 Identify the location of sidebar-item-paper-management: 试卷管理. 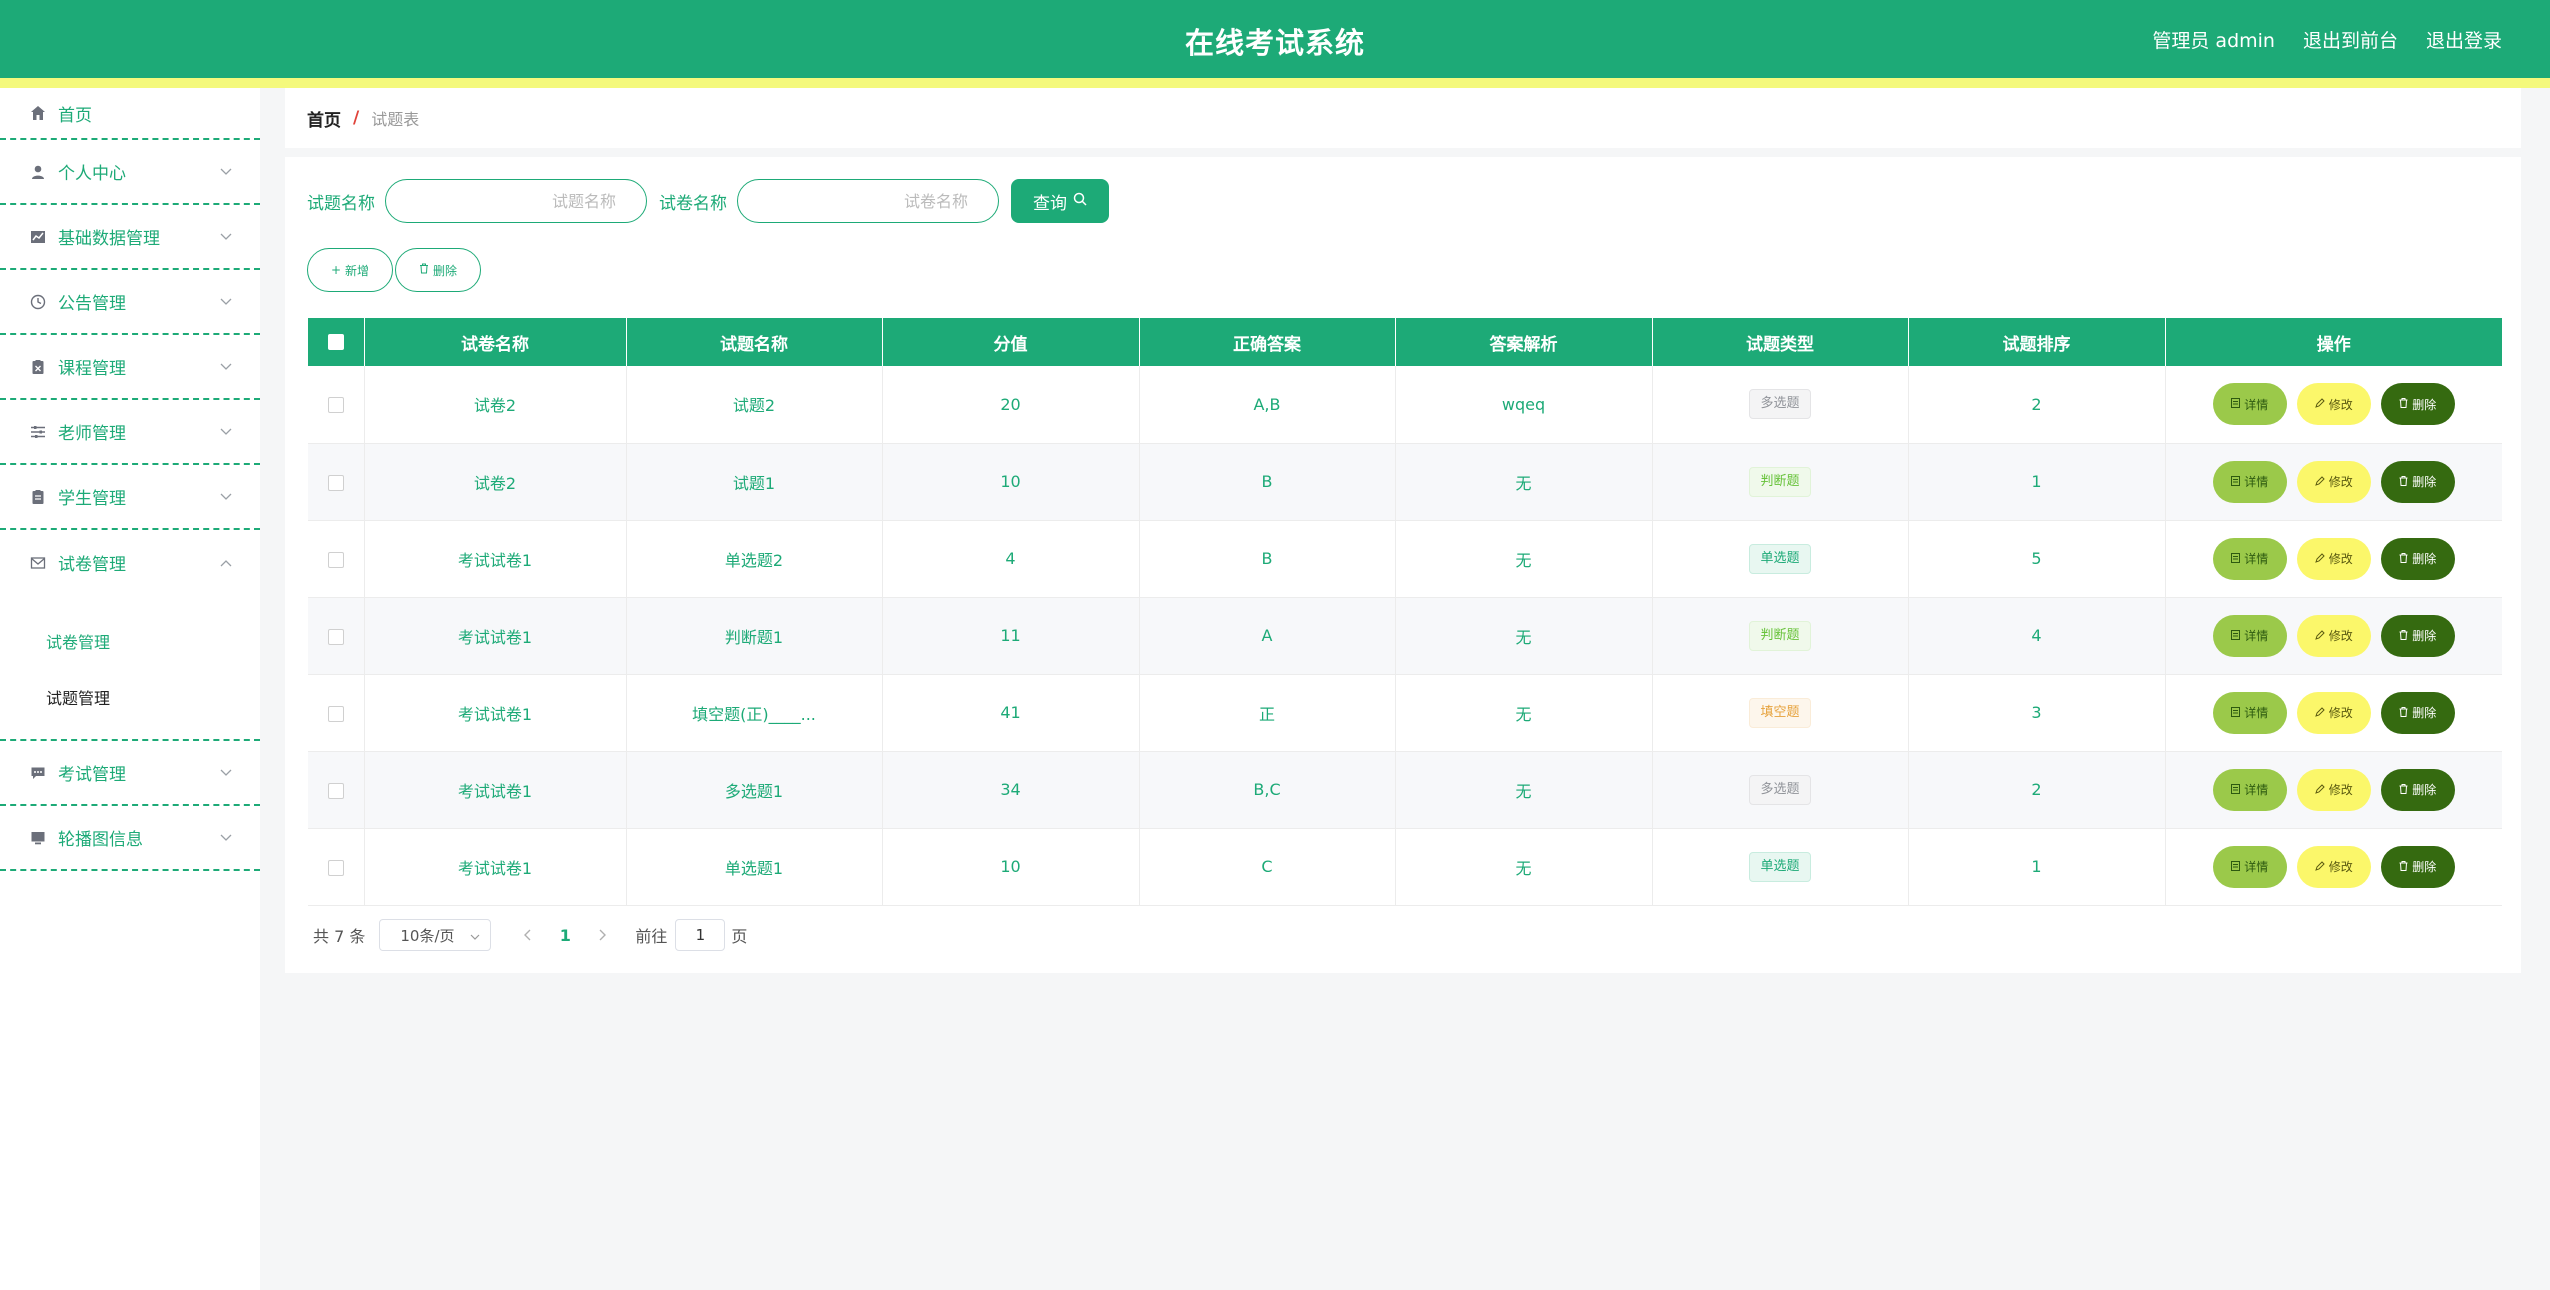
(130, 562).